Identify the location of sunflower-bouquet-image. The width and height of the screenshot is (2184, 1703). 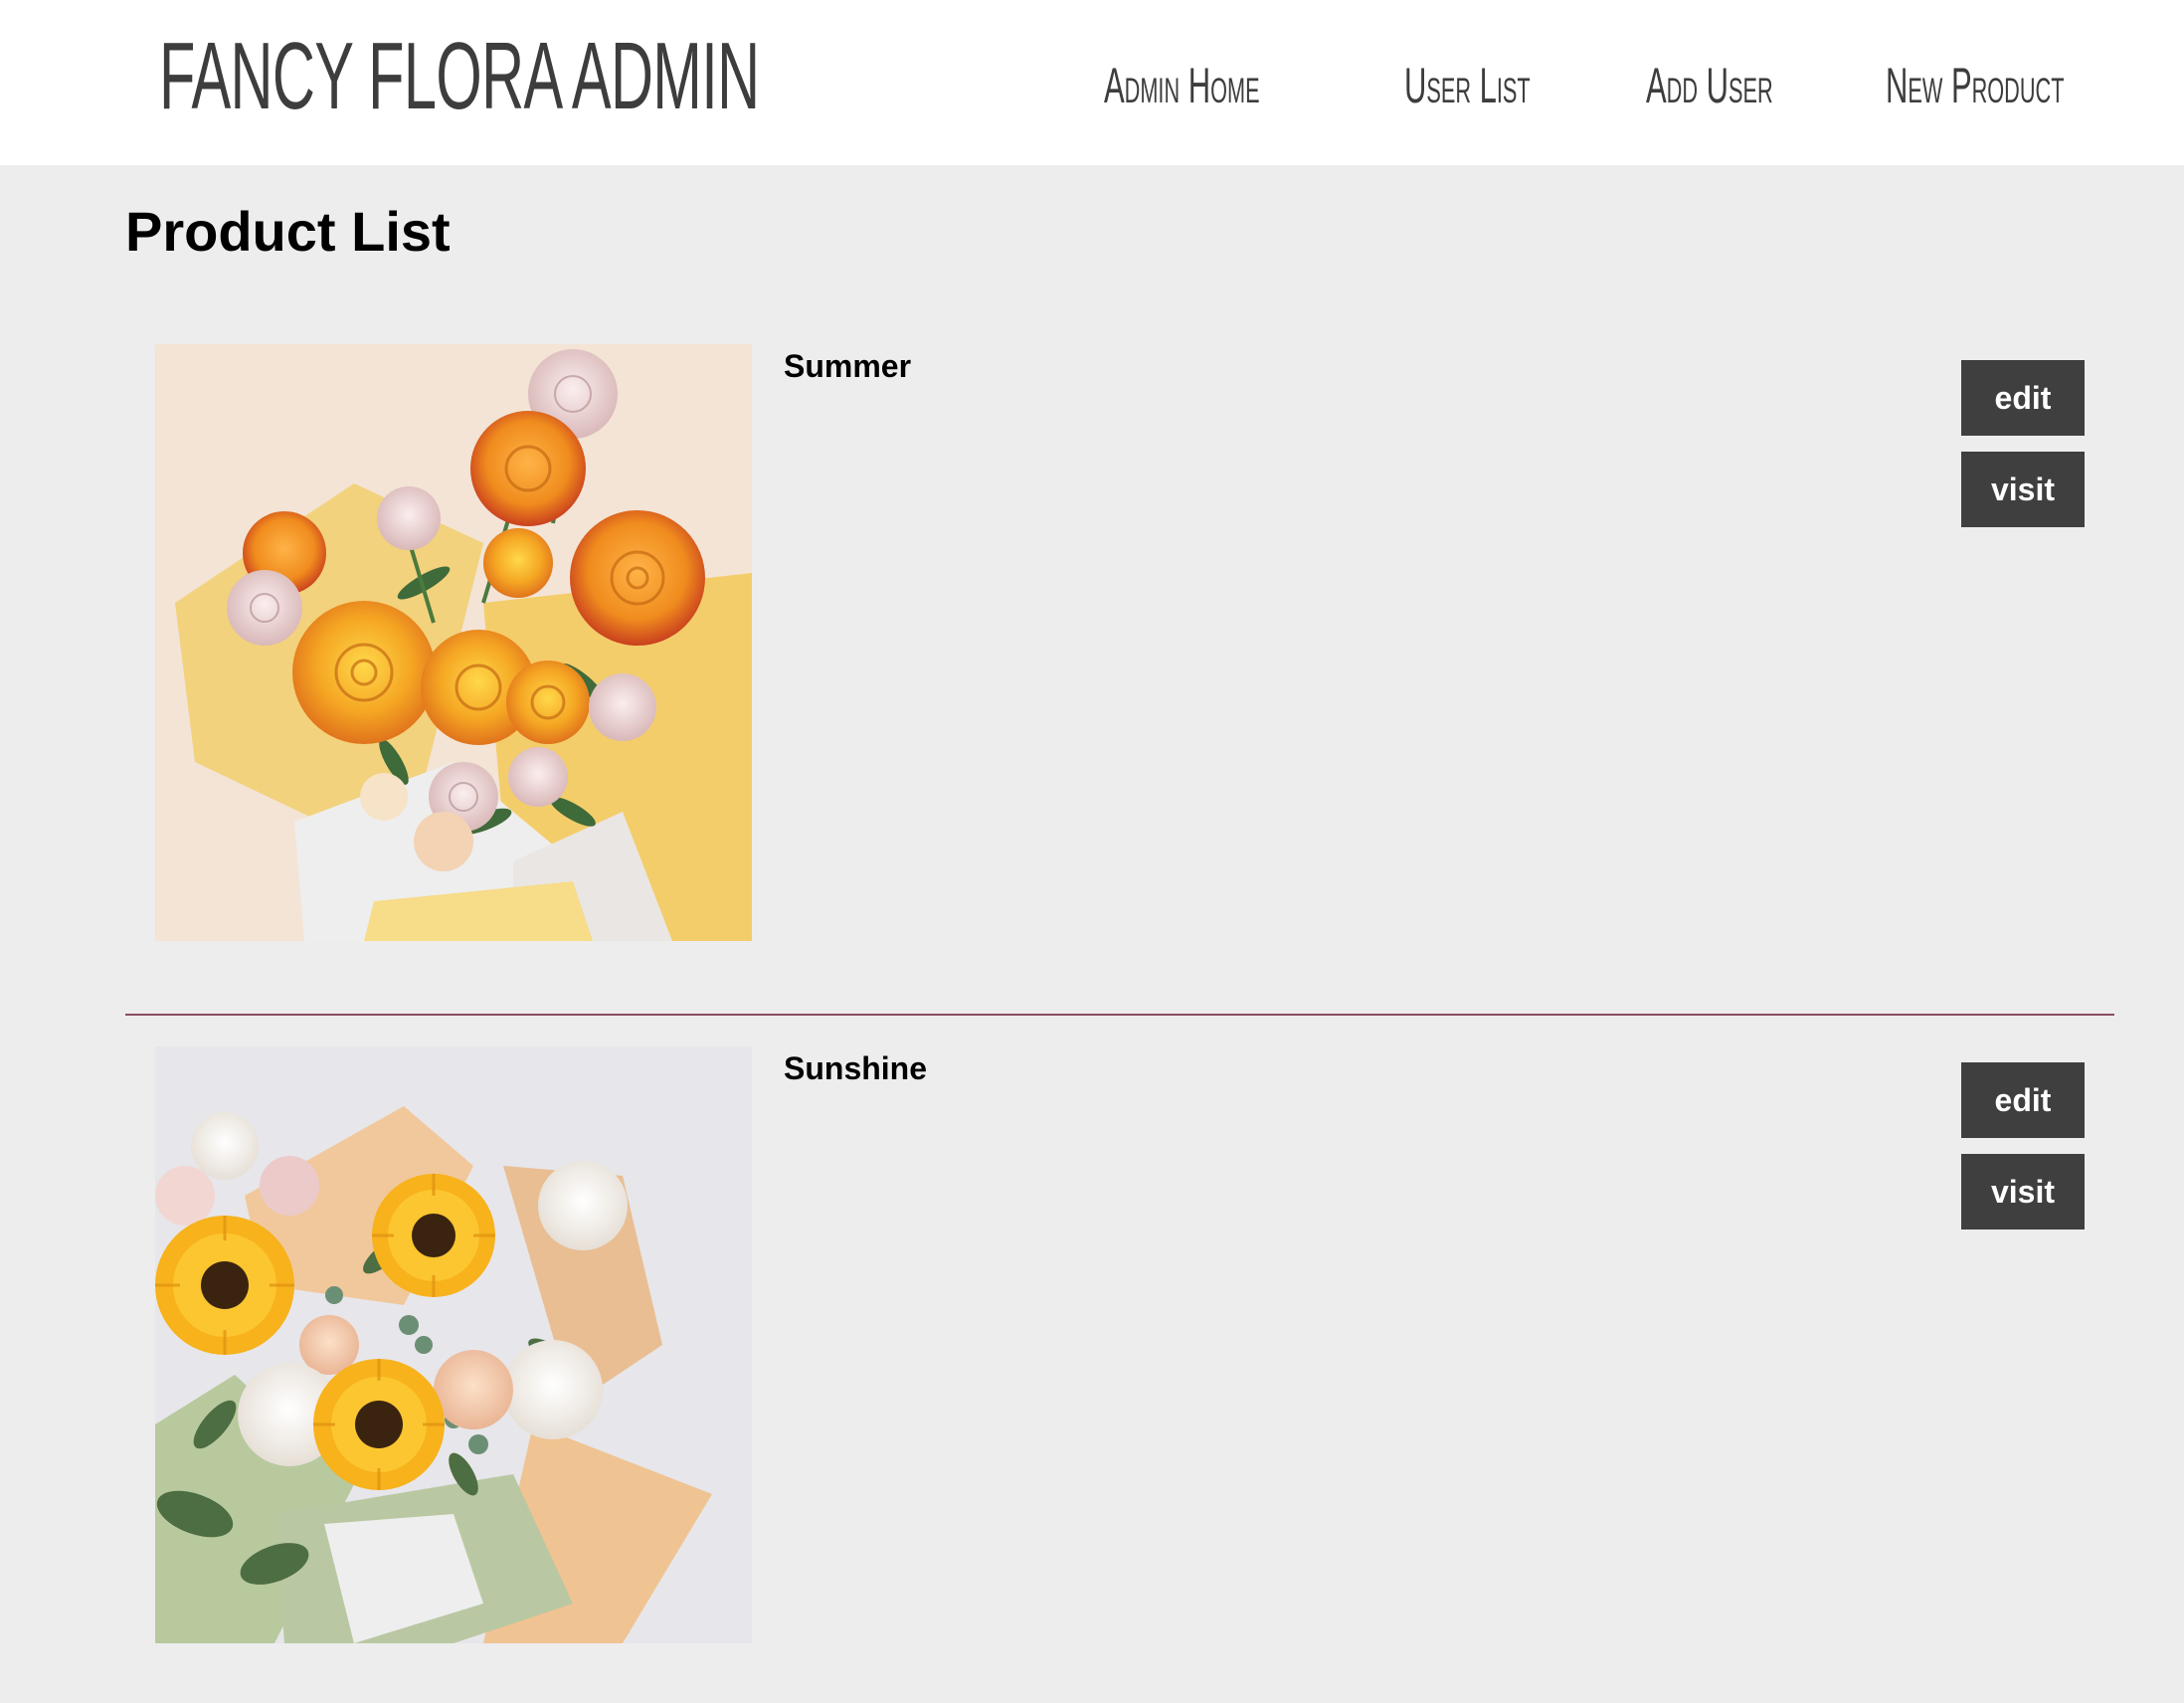
(453, 1344).